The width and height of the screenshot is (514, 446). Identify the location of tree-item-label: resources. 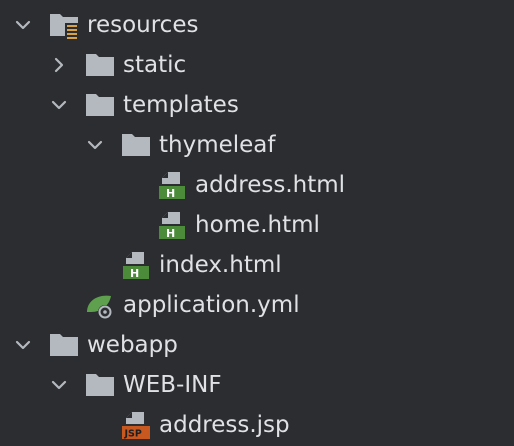
(143, 25).